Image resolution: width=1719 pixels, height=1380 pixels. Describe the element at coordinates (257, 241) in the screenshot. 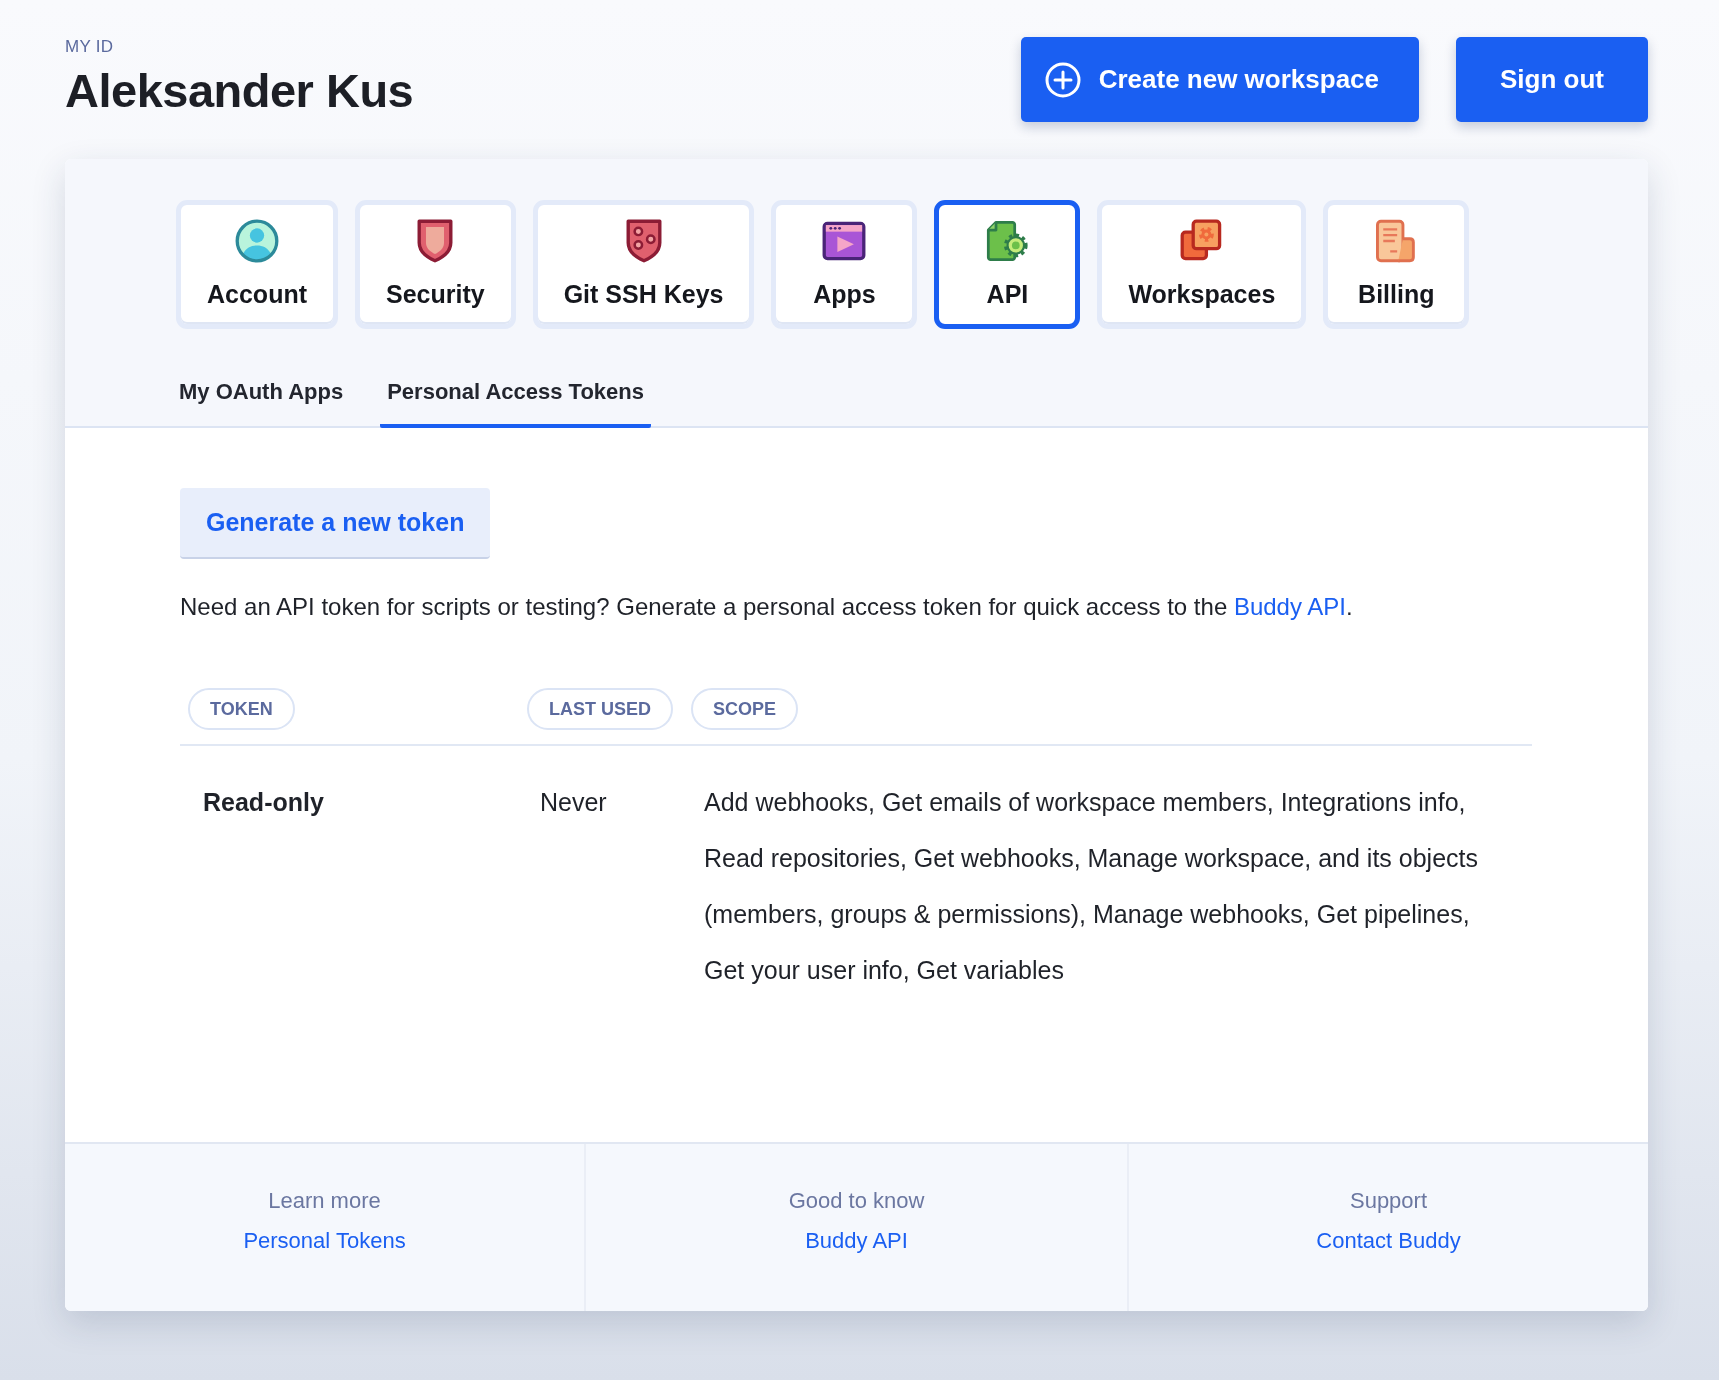

I see `user-circle-icon` at that location.